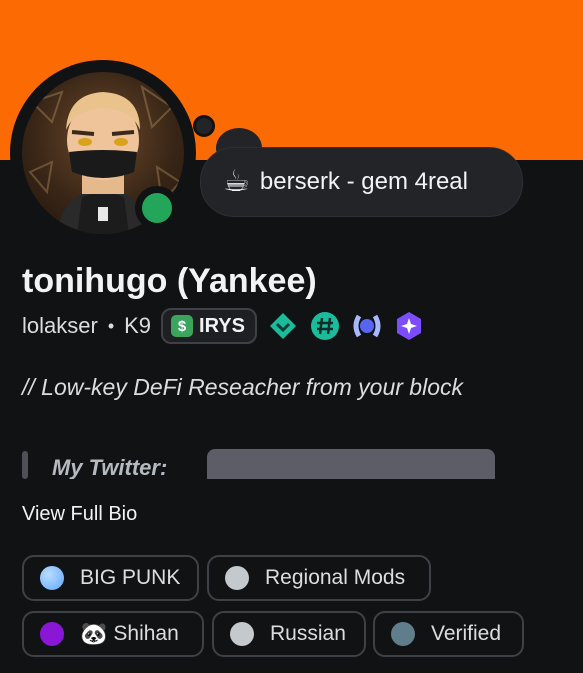 The image size is (583, 673). What do you see at coordinates (130, 577) in the screenshot?
I see `role-label: BIG PUNK` at bounding box center [130, 577].